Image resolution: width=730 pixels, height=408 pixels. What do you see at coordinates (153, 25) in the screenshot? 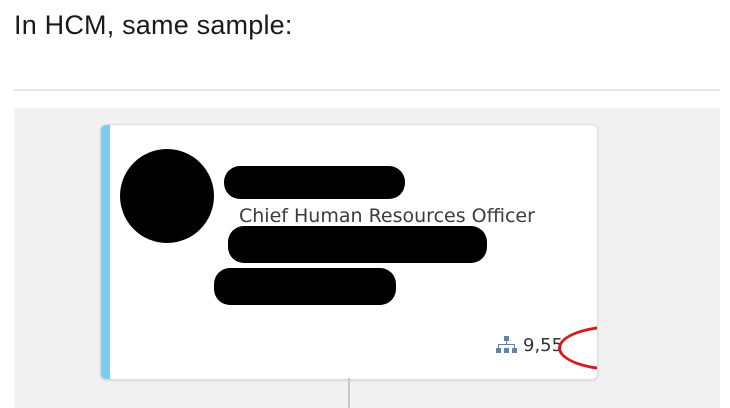
I see `intro-text: In HCM, same sample:` at bounding box center [153, 25].